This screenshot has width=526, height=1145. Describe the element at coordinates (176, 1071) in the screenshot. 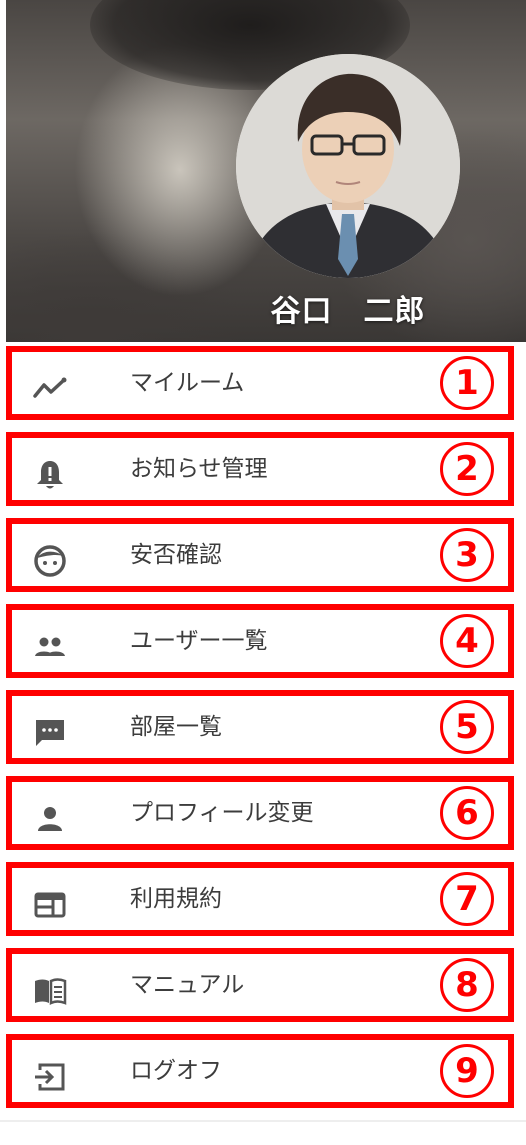

I see `menu-item-label: ログオフ` at that location.